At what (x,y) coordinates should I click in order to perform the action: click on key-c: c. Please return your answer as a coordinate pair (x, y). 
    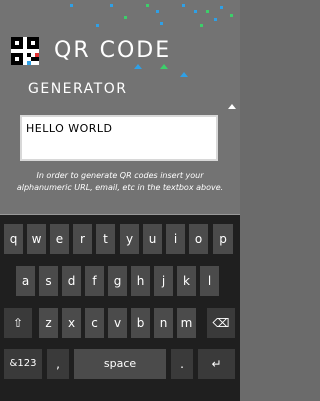
    Looking at the image, I should click on (94, 323).